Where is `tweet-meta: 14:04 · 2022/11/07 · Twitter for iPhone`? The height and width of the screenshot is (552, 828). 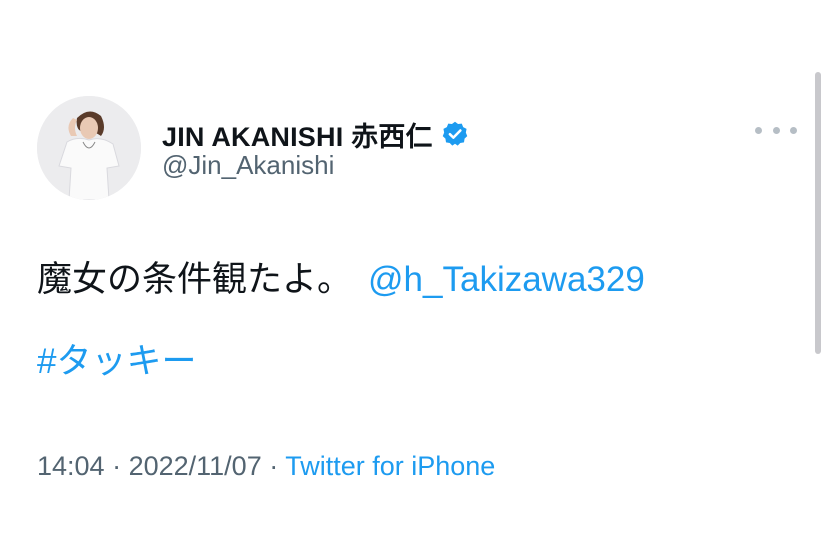 tweet-meta: 14:04 · 2022/11/07 · Twitter for iPhone is located at coordinates (266, 466).